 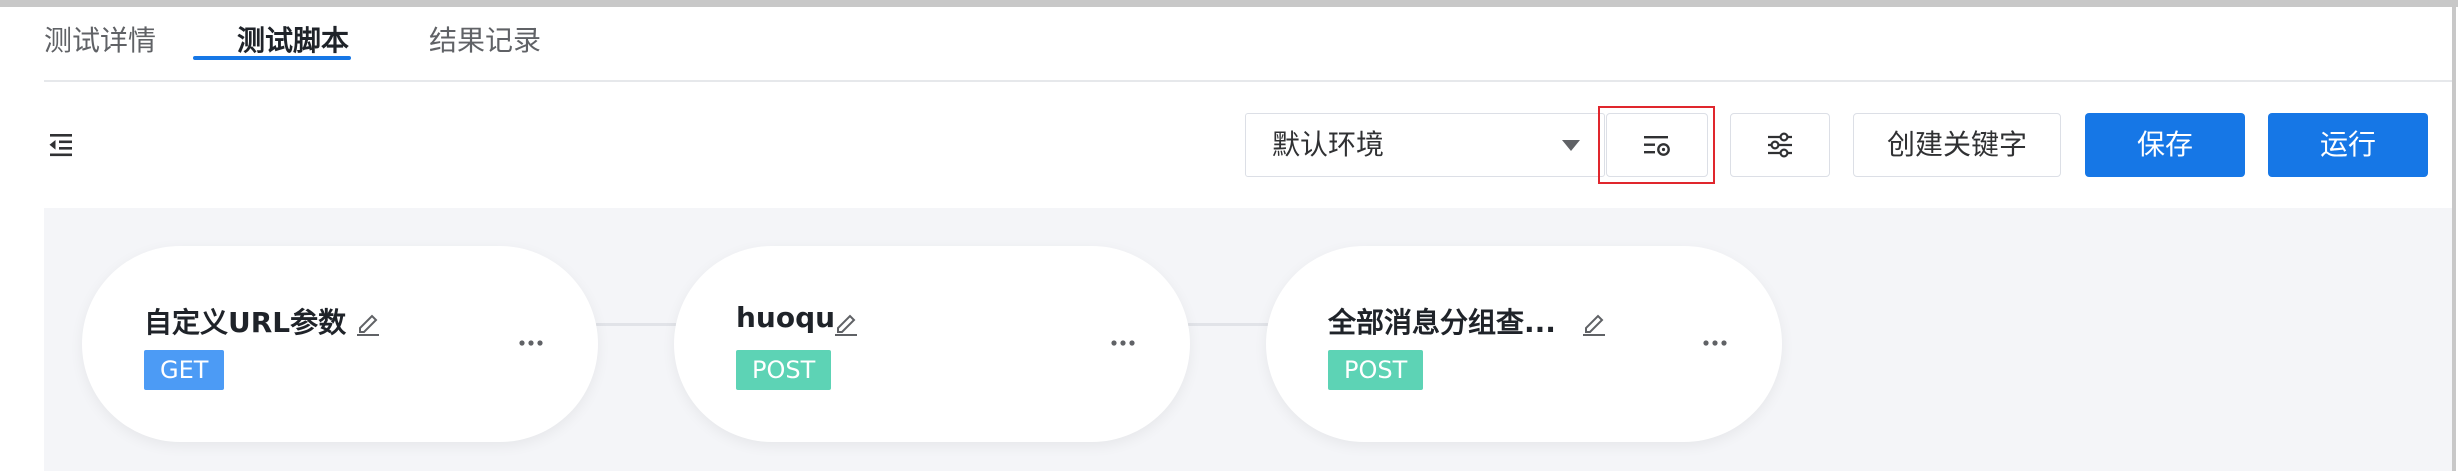 I want to click on node-title: 自定义URL参数, so click(x=245, y=322).